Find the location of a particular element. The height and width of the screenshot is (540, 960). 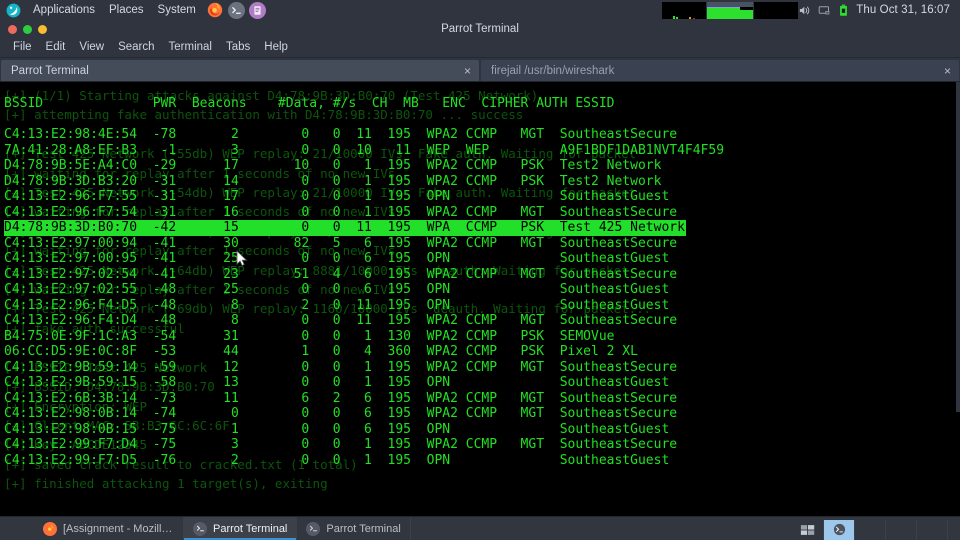

taskbar-right-pad is located at coordinates (954, 528).